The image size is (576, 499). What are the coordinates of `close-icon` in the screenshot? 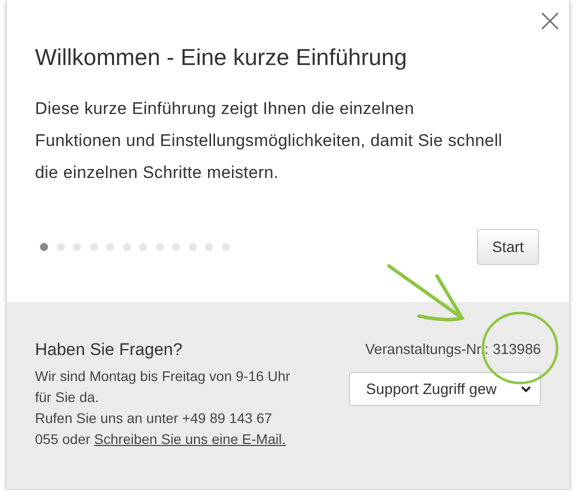 It's located at (550, 21).